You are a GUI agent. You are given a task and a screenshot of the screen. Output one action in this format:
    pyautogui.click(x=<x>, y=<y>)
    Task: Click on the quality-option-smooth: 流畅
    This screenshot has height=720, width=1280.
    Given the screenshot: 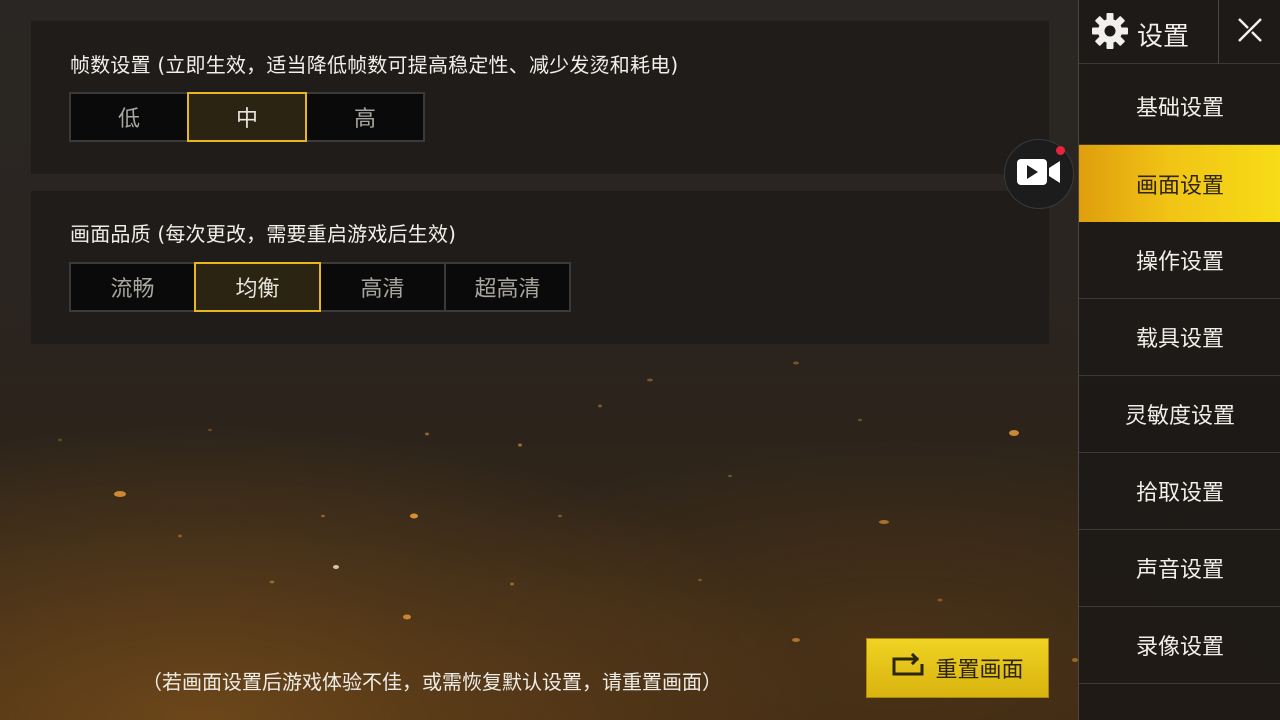 What is the action you would take?
    pyautogui.click(x=132, y=287)
    